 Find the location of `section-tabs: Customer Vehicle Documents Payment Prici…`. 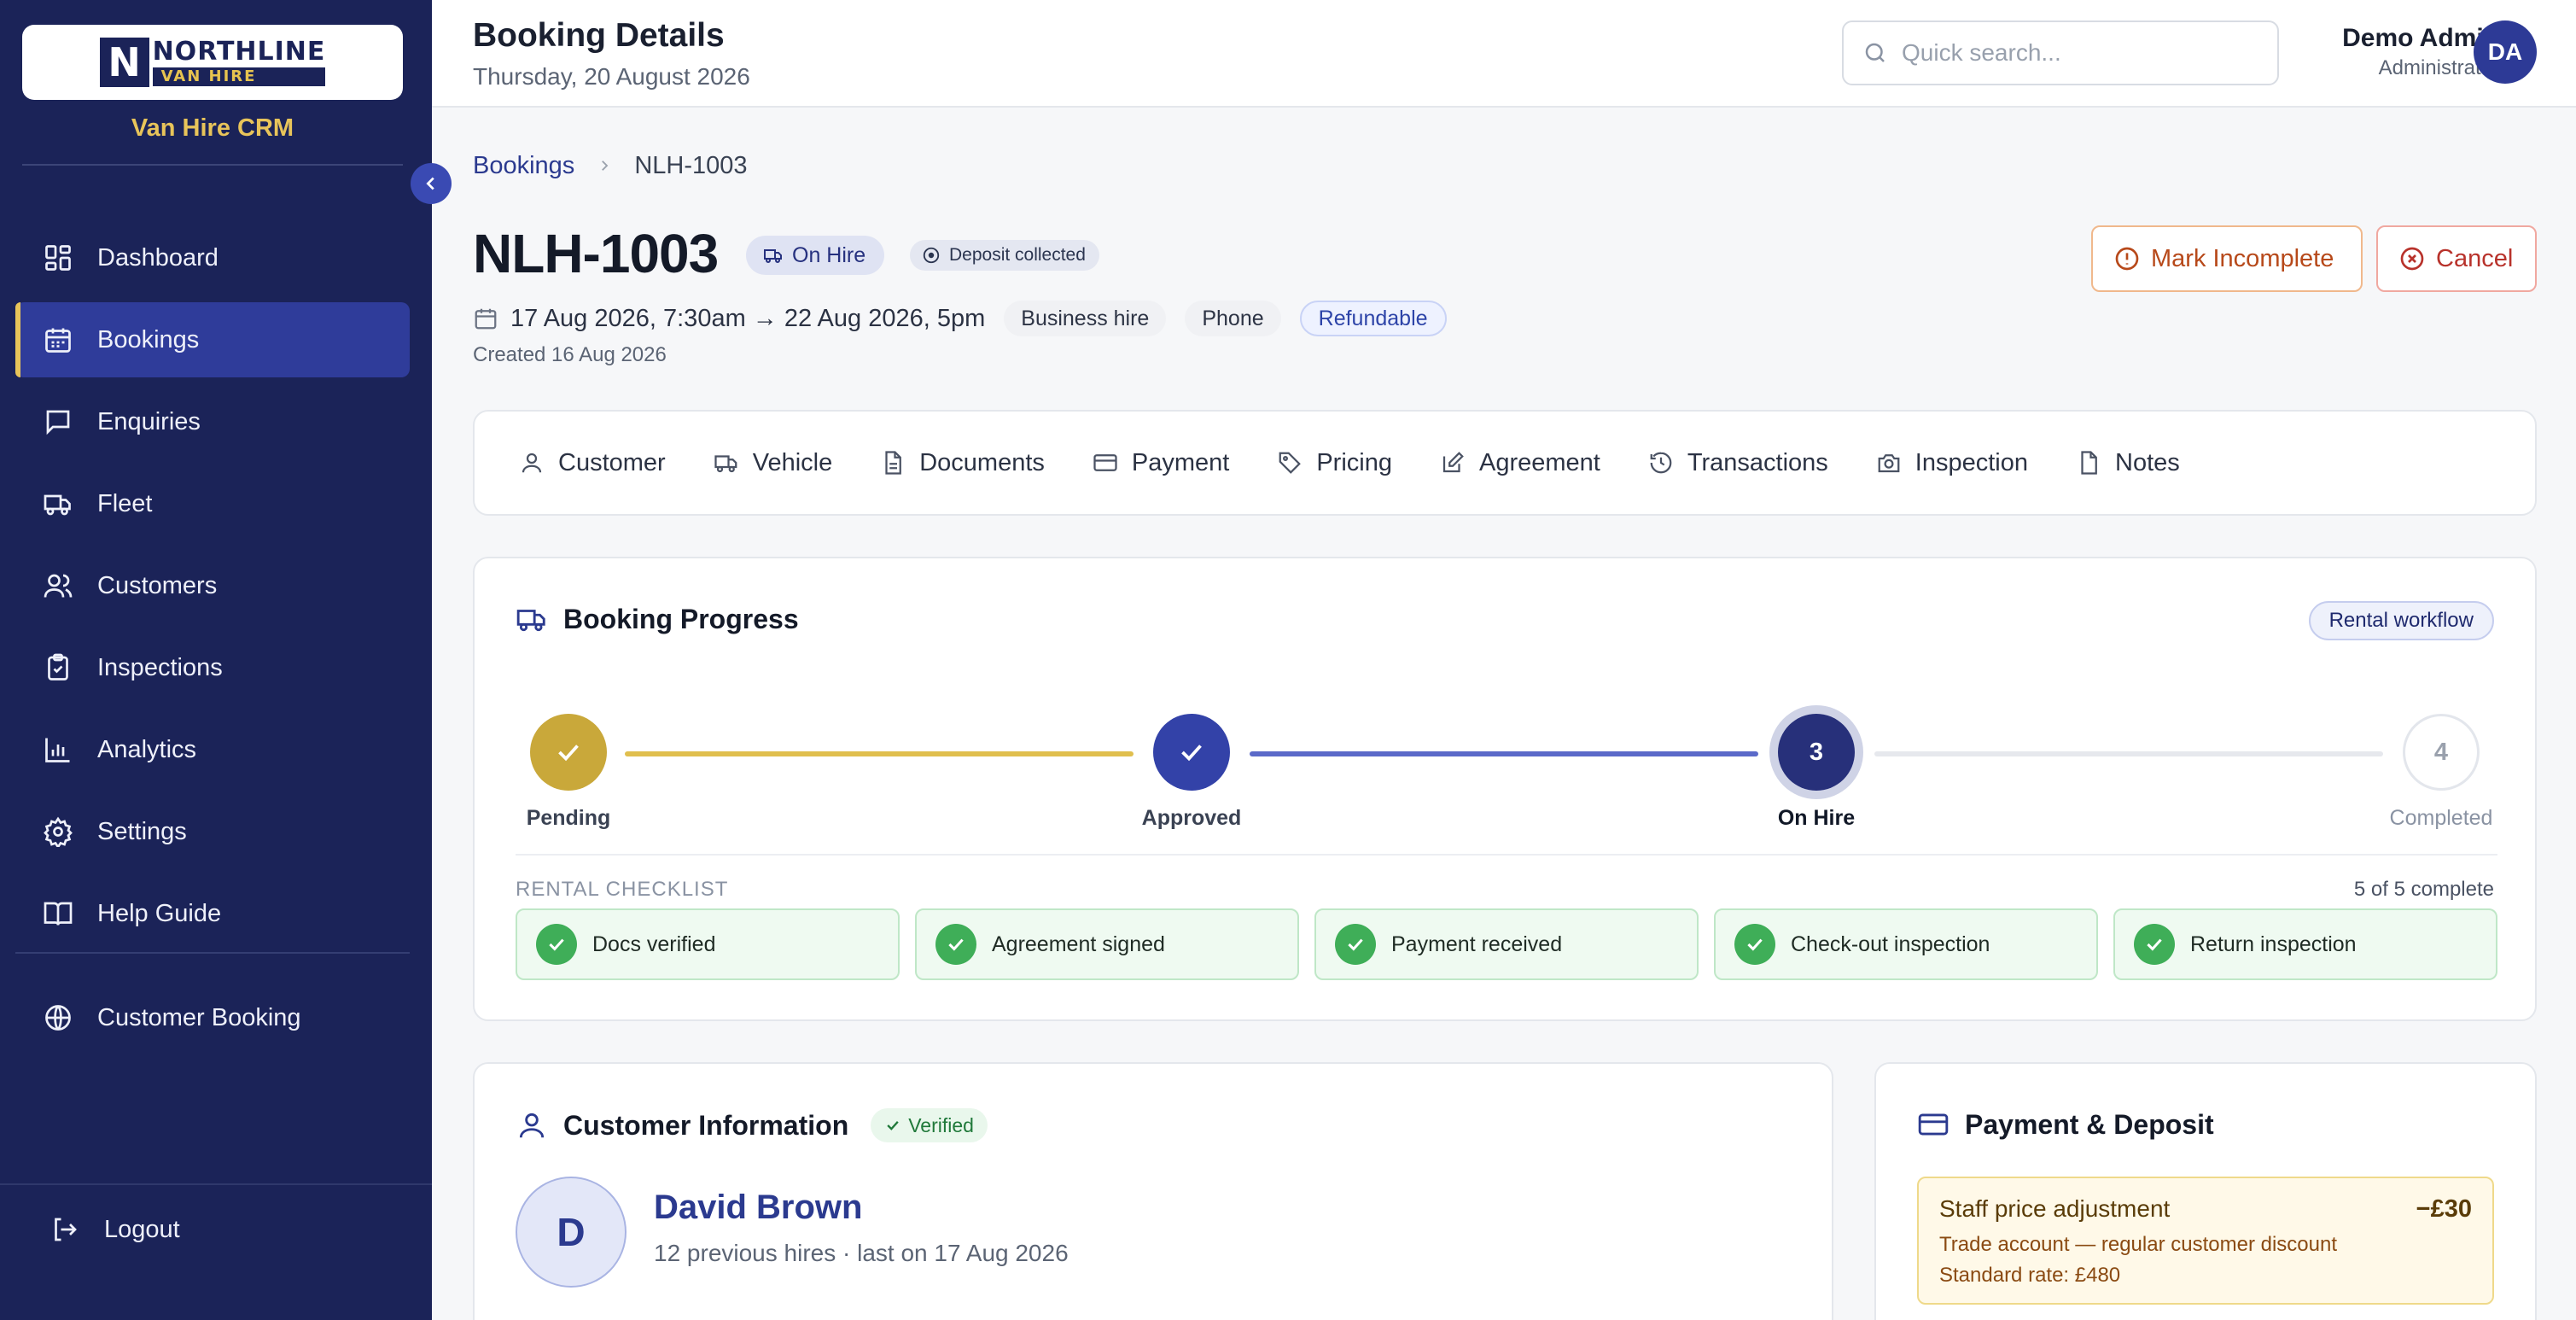

section-tabs: Customer Vehicle Documents Payment Prici… is located at coordinates (1505, 463).